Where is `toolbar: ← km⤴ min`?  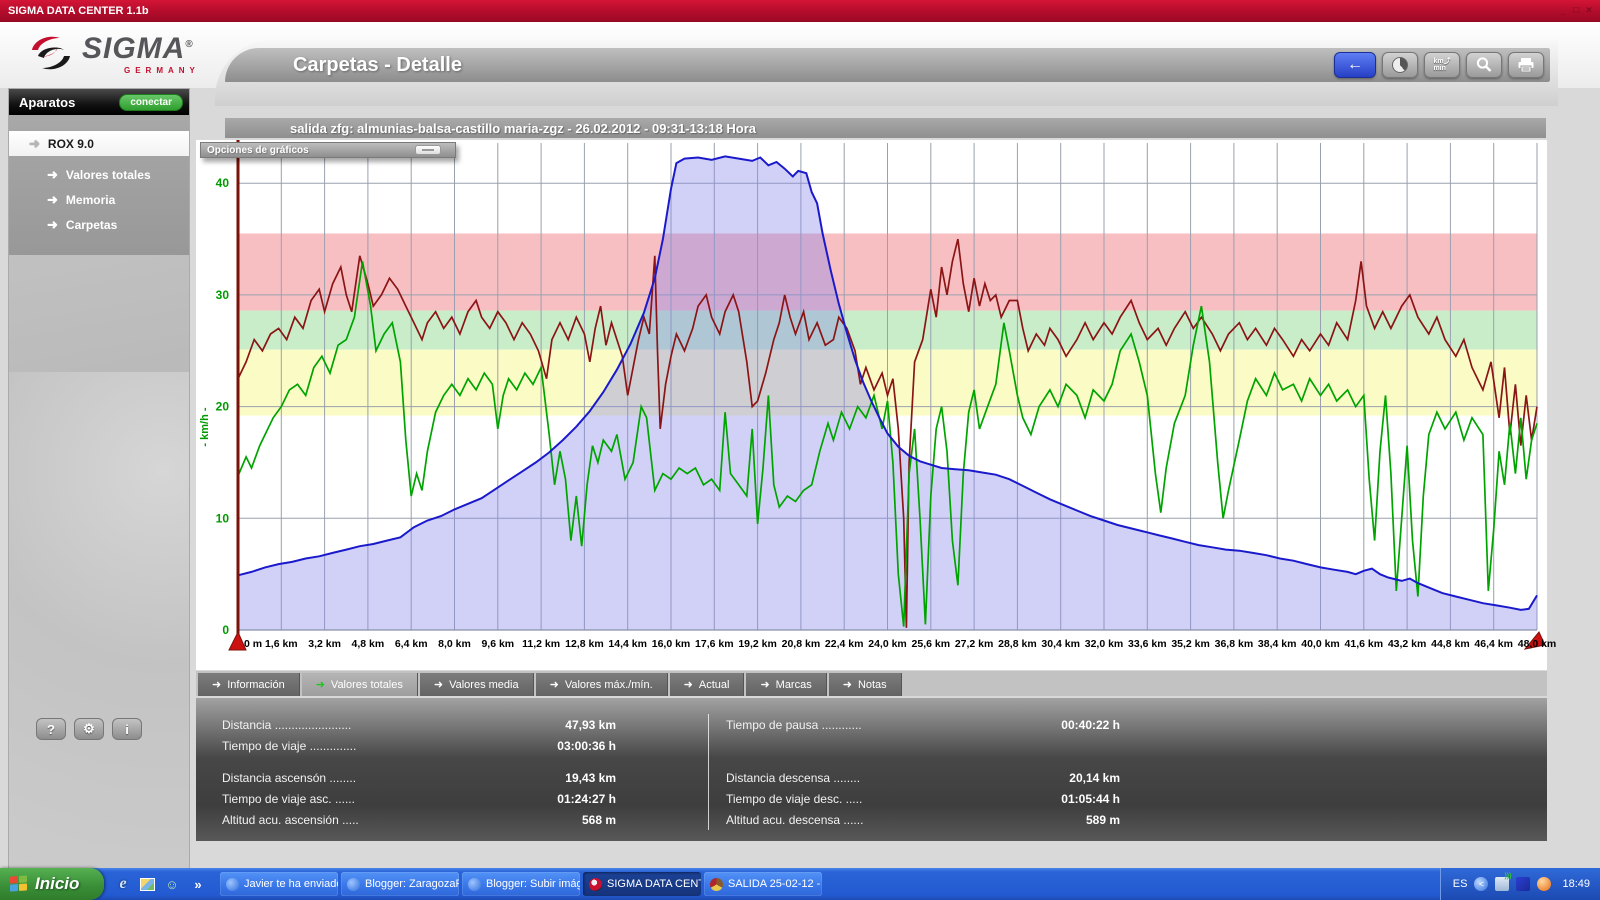 toolbar: ← km⤴ min is located at coordinates (1439, 65).